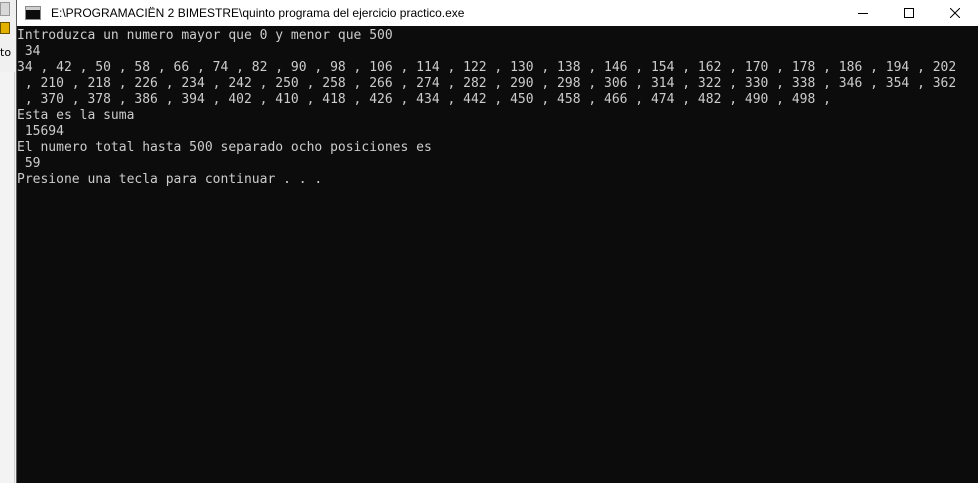 The image size is (978, 483). I want to click on background-window-edge, so click(7, 277).